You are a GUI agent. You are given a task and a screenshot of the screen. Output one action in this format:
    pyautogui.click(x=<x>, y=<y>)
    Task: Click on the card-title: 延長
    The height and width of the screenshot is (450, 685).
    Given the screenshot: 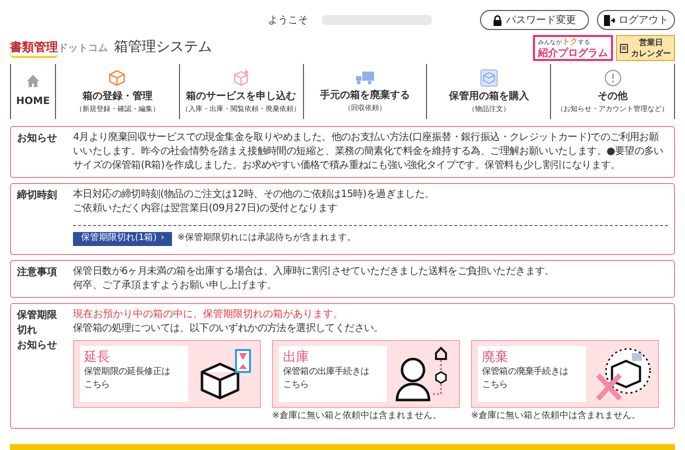 What is the action you would take?
    pyautogui.click(x=97, y=357)
    